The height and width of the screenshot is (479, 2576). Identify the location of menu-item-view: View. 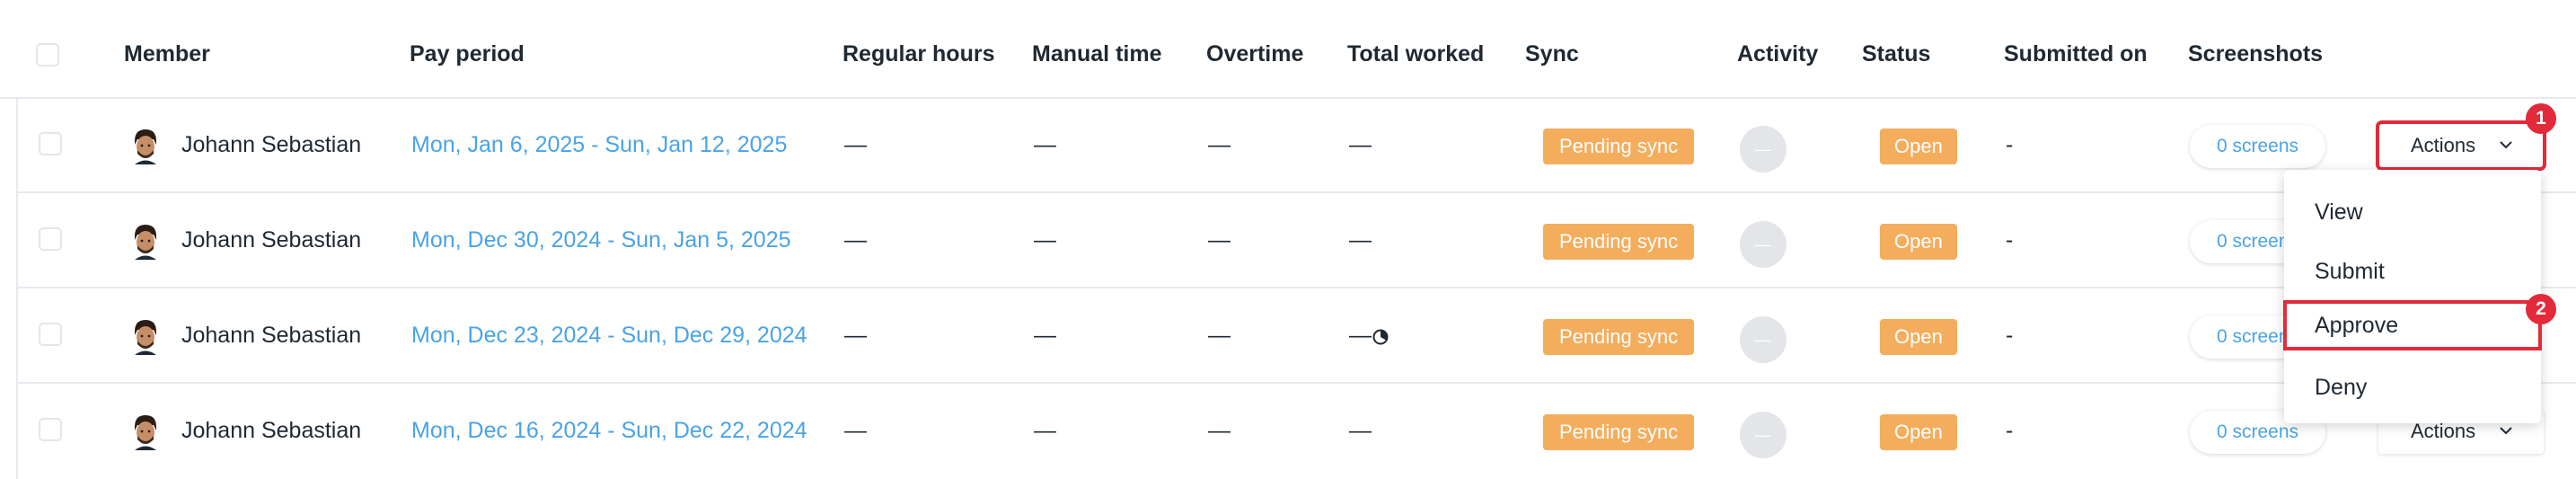
(2412, 212).